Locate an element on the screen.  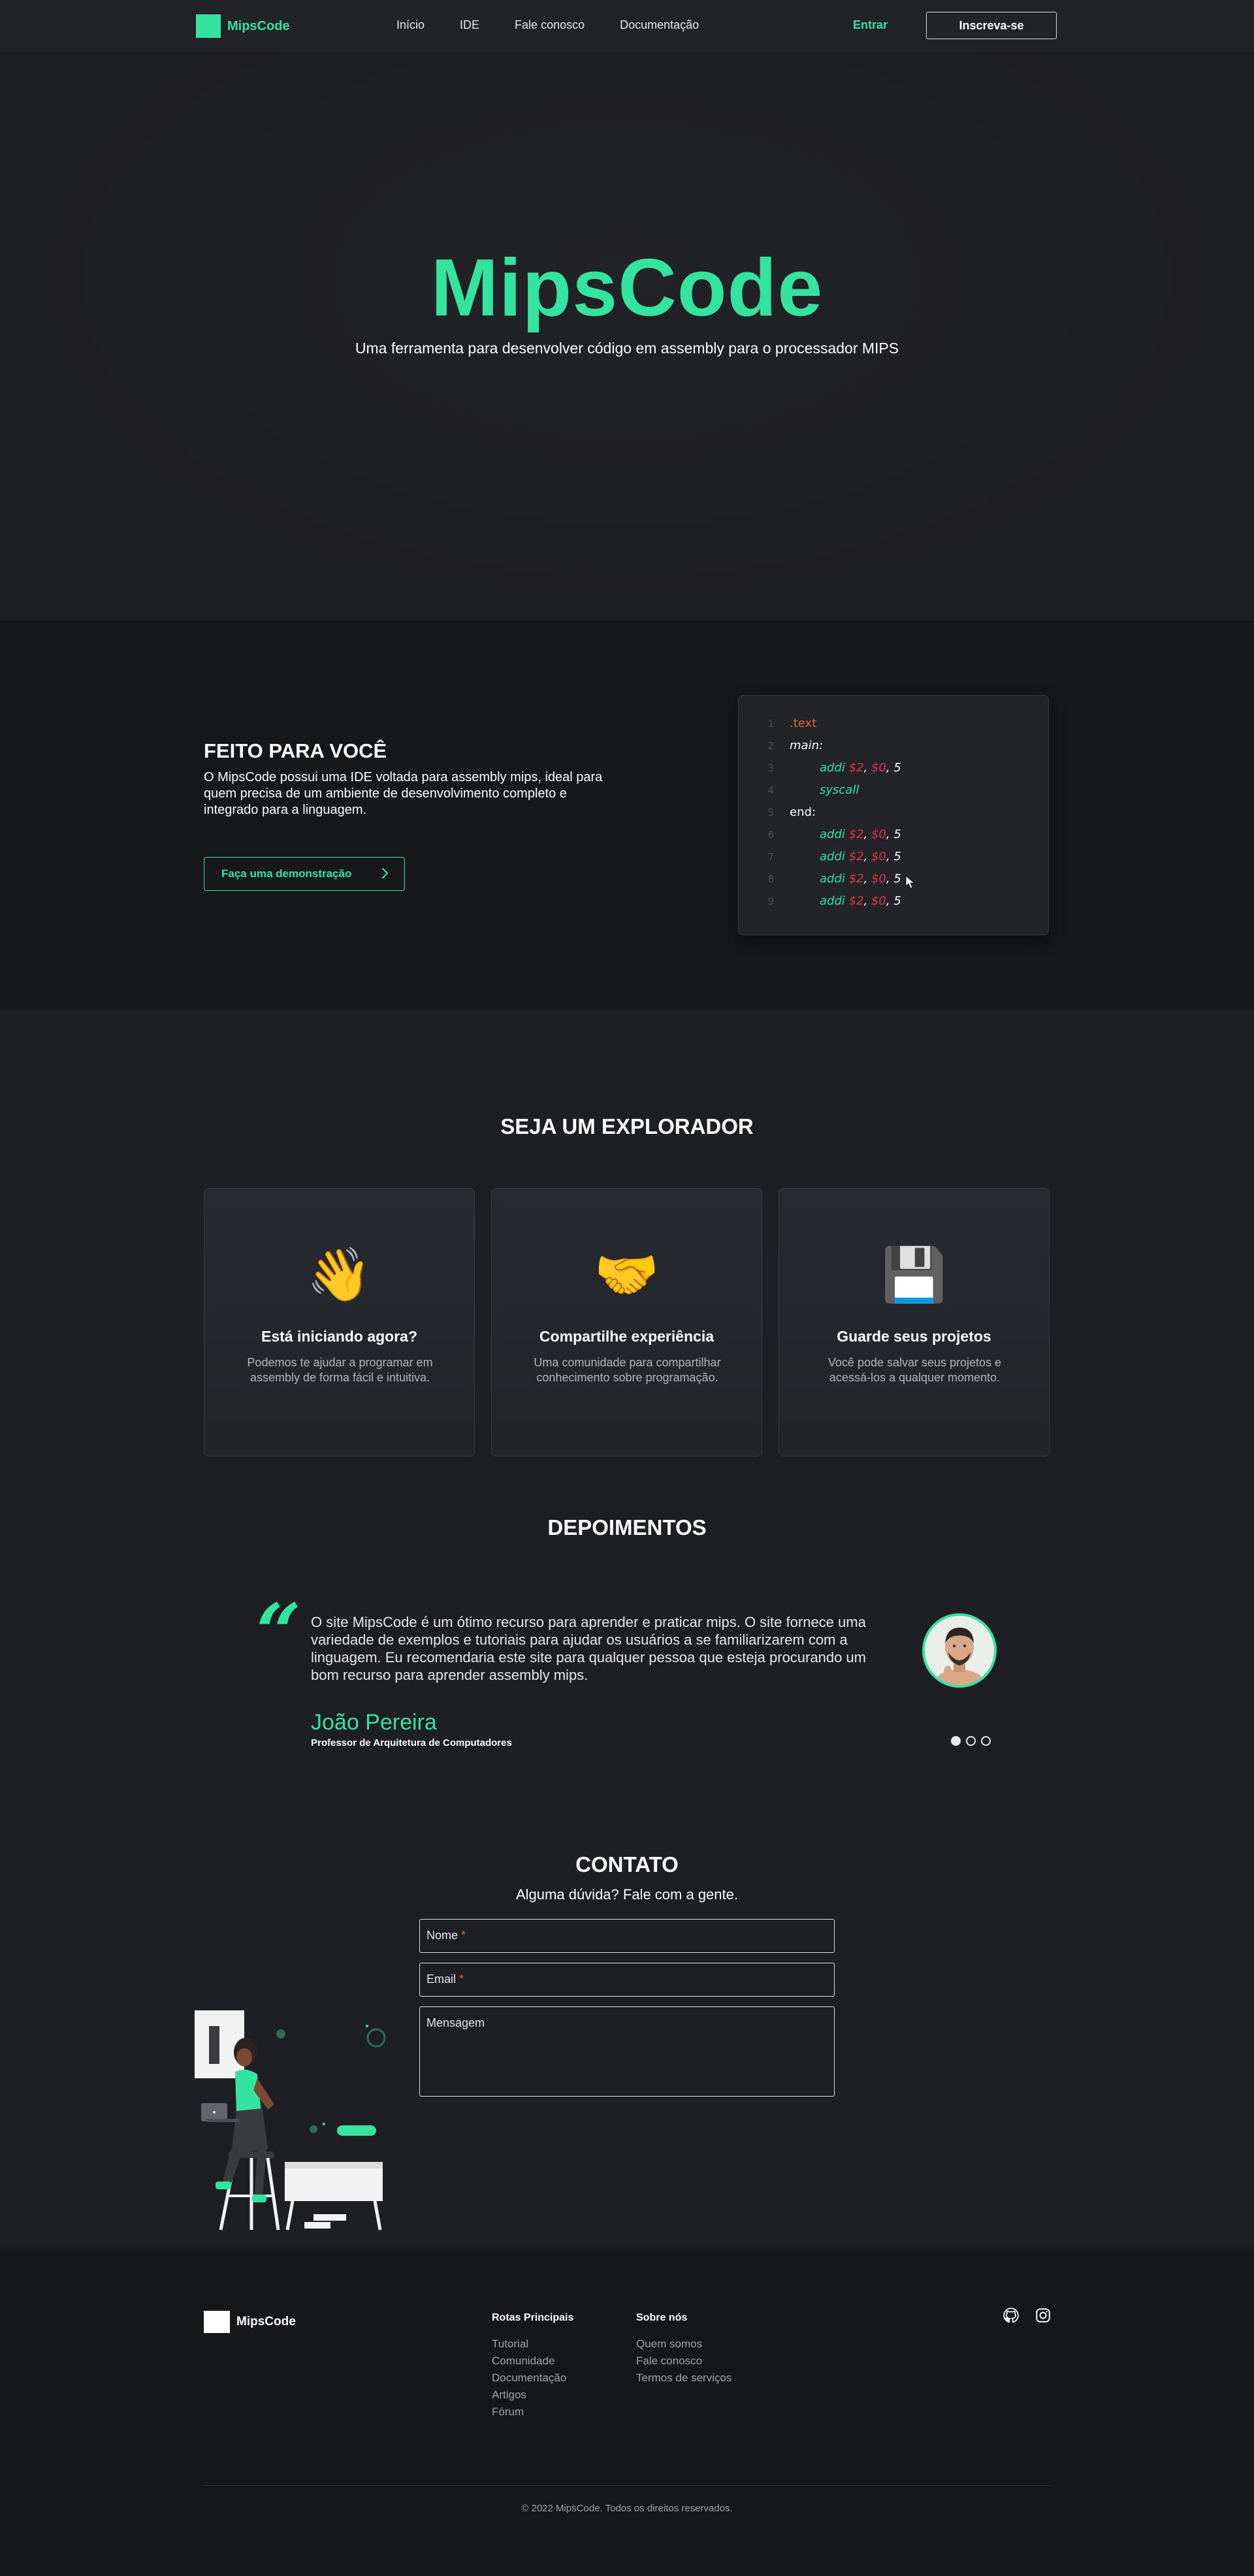
code-text: end: is located at coordinates (803, 812).